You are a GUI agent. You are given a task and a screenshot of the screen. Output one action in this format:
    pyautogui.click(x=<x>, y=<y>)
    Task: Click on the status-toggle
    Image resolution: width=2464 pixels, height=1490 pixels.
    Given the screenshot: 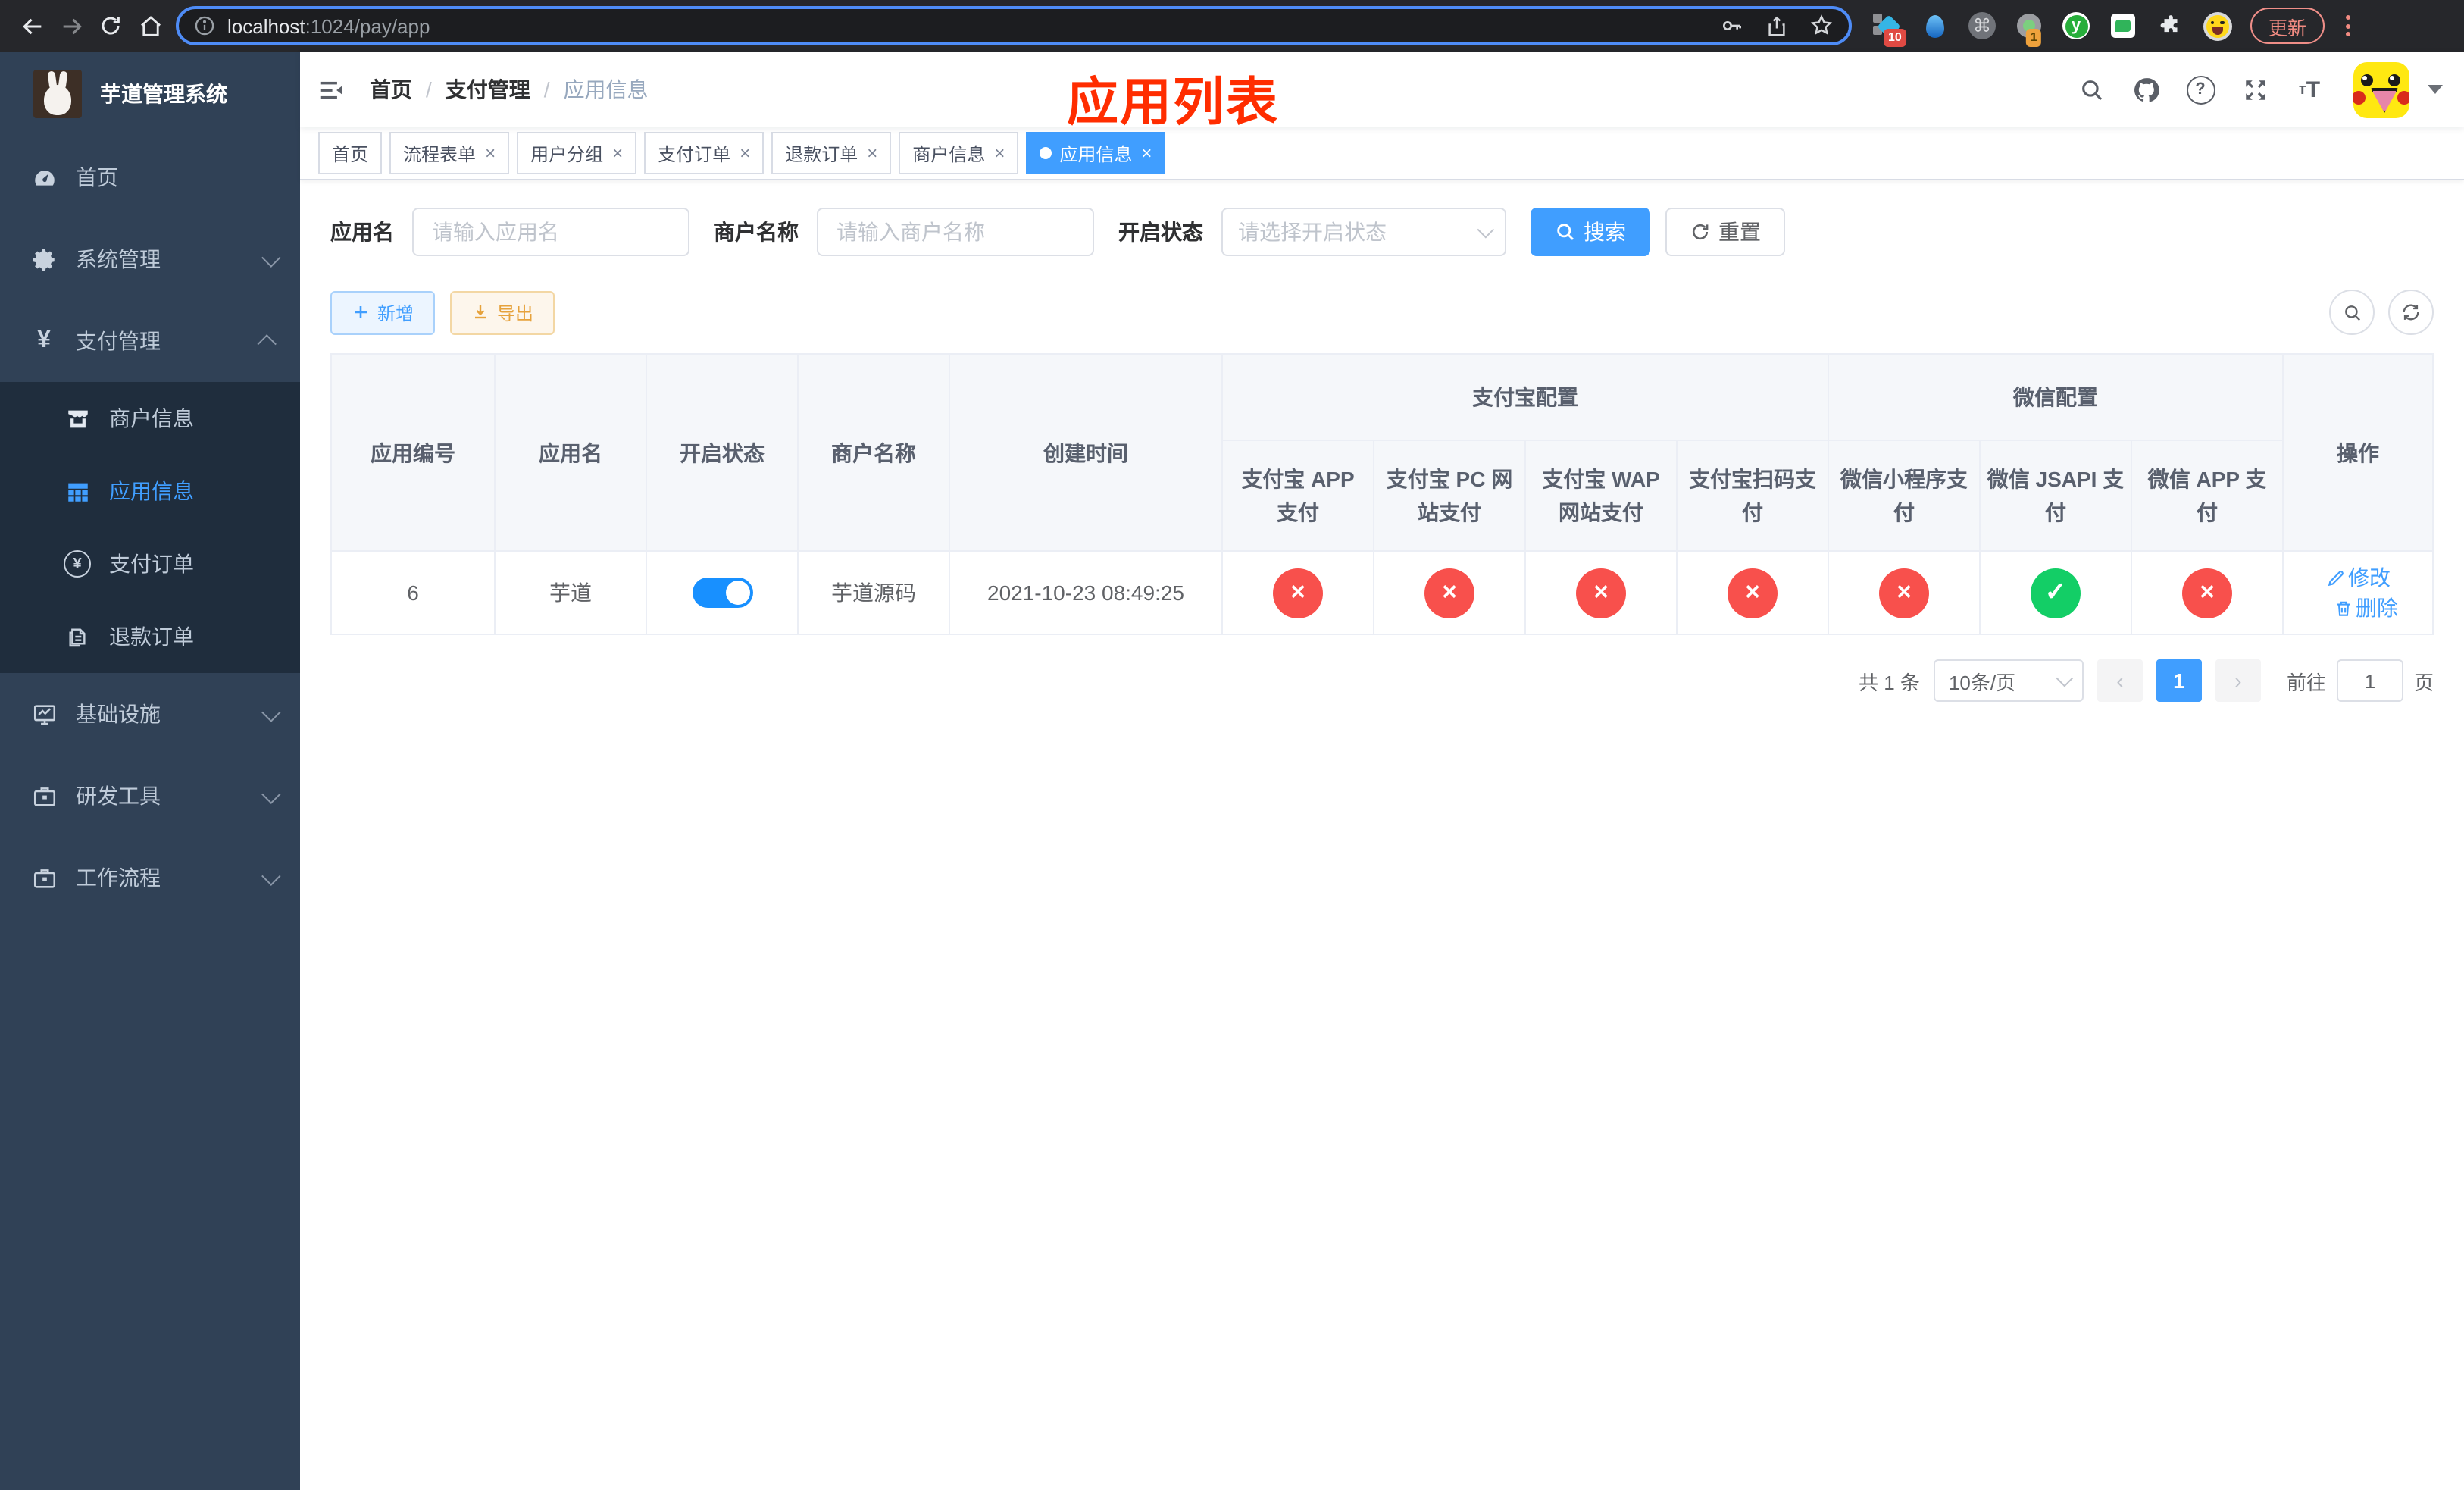 What is the action you would take?
    pyautogui.click(x=722, y=593)
    